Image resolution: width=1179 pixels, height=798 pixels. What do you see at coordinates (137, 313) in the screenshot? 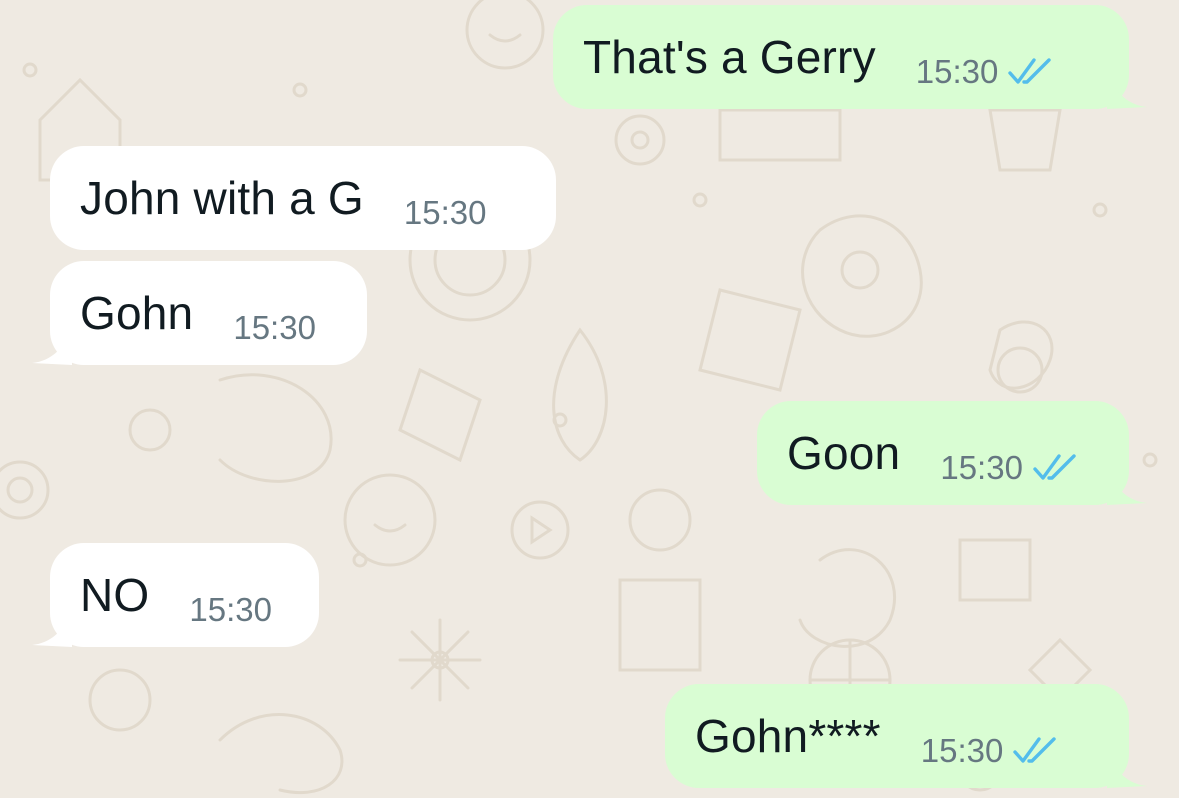
I see `message-text: Gohn` at bounding box center [137, 313].